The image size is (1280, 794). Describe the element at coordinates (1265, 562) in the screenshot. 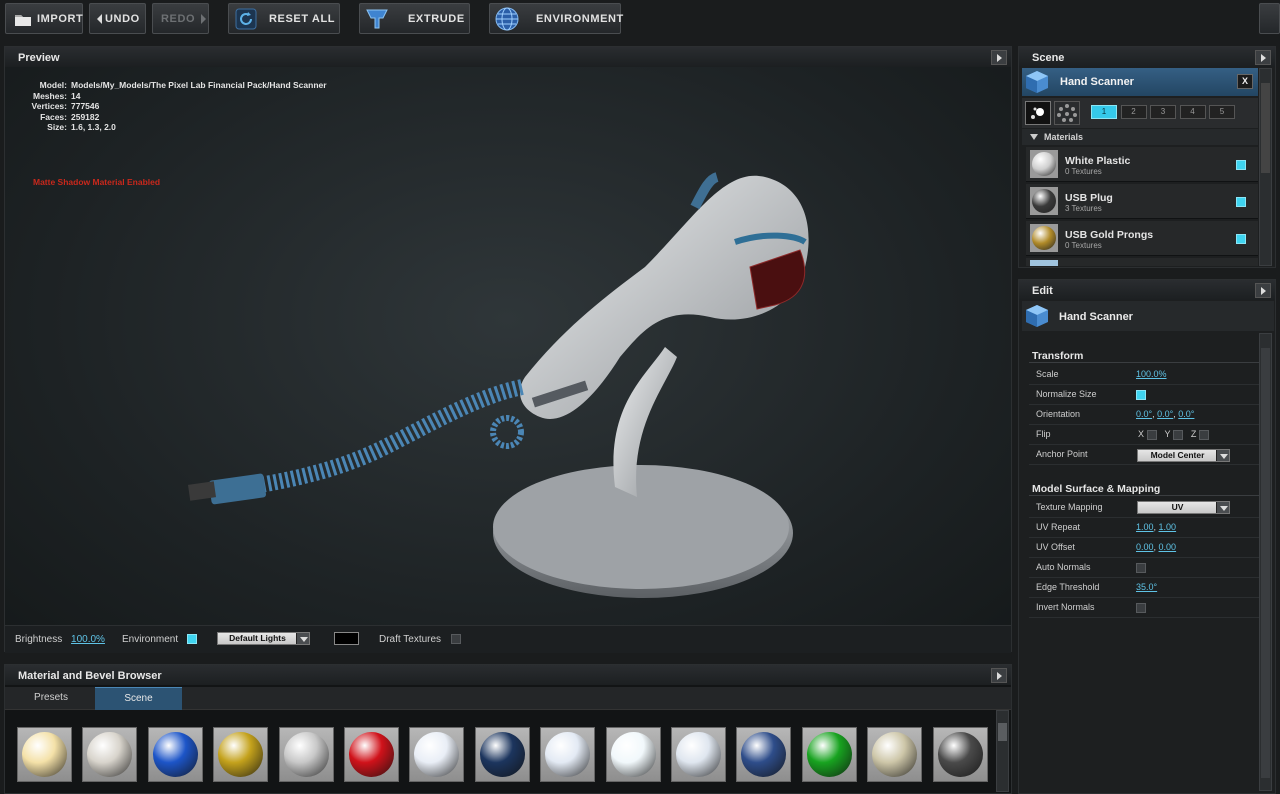

I see `edit-scrollbar` at that location.